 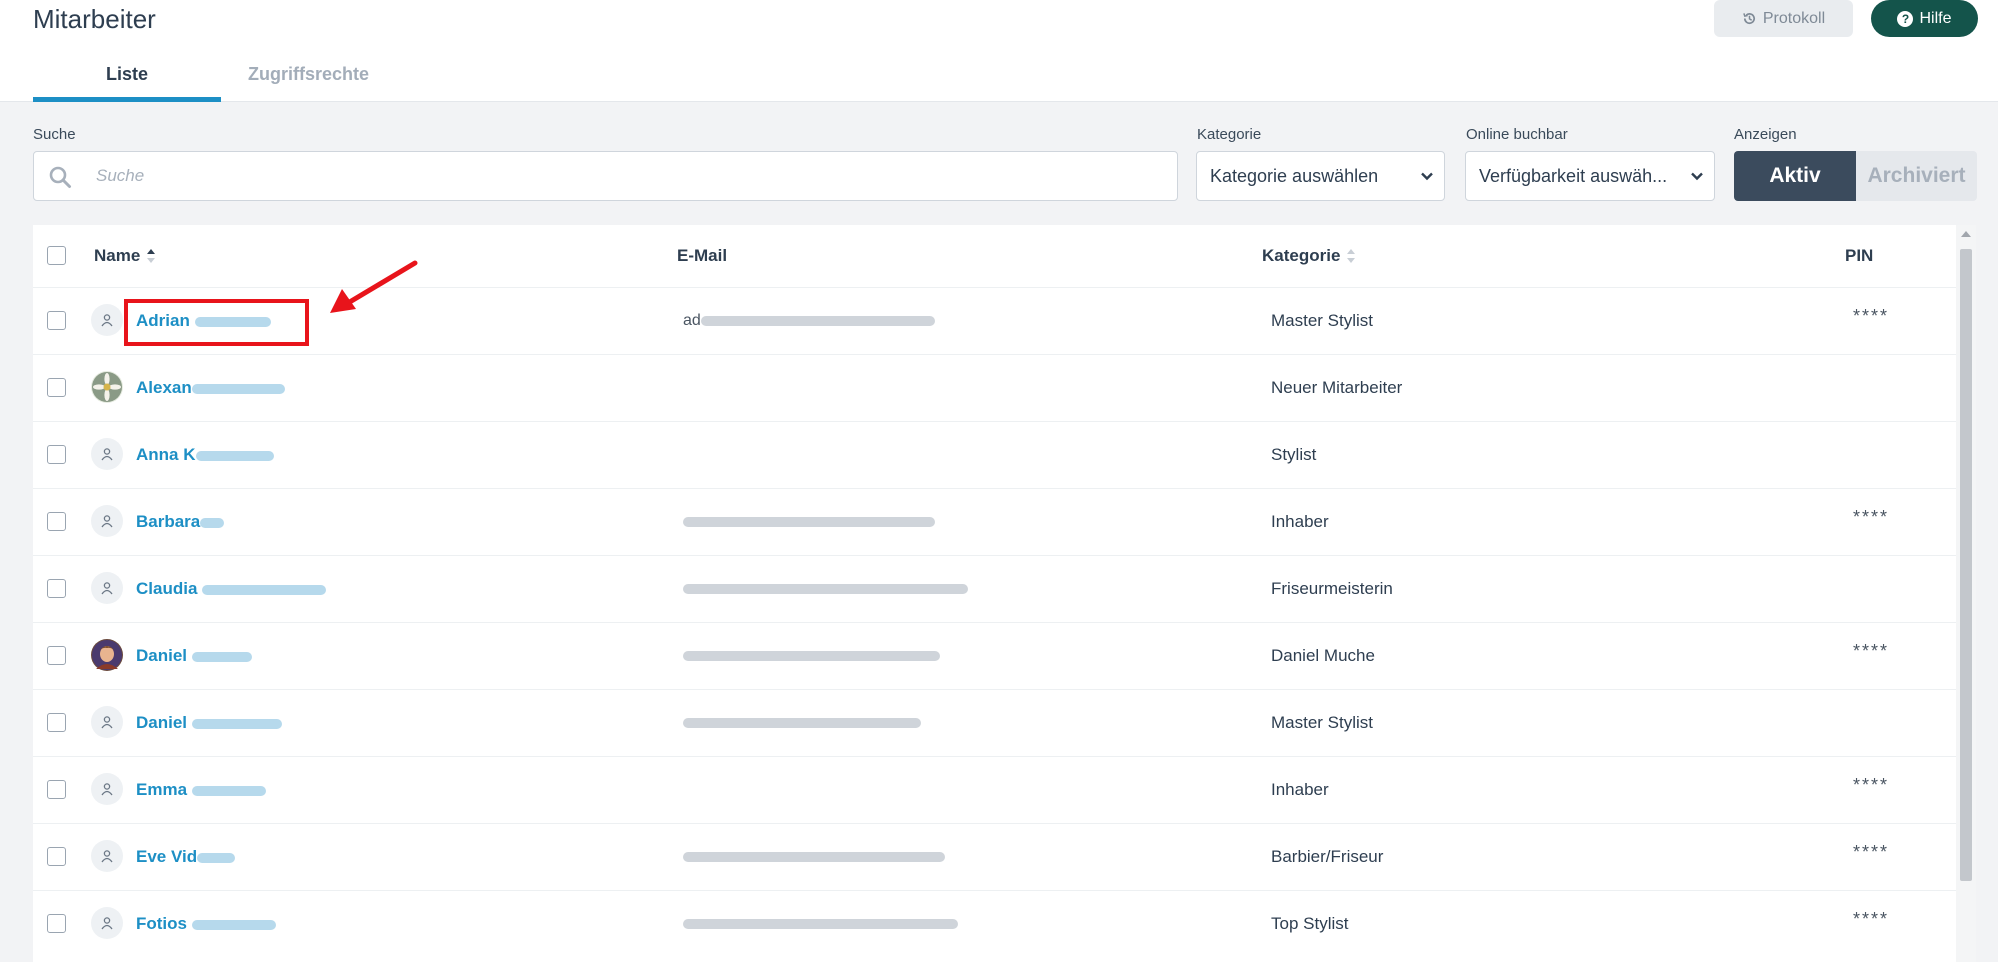 What do you see at coordinates (994, 789) in the screenshot?
I see `table-row: Emma Inhaber ****` at bounding box center [994, 789].